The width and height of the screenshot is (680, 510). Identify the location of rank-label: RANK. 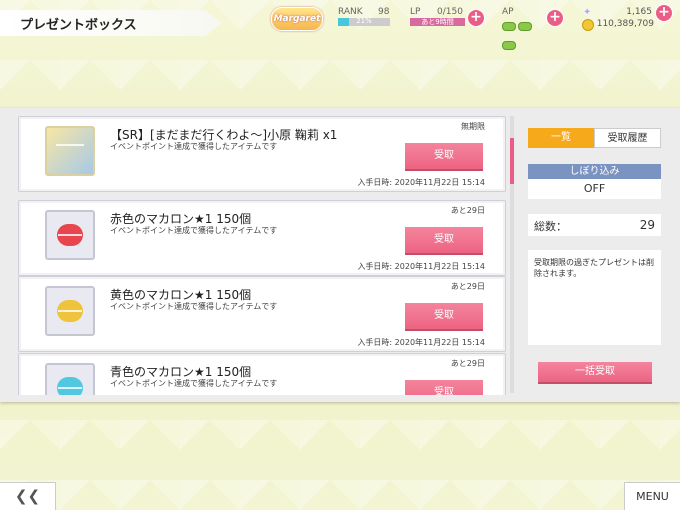
(350, 12).